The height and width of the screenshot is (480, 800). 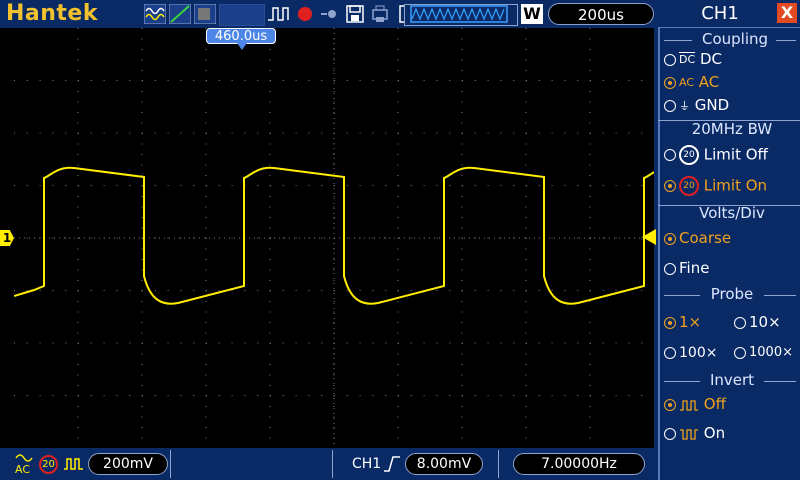 I want to click on bw-limit-on-option: 20 Limit On, so click(x=715, y=186).